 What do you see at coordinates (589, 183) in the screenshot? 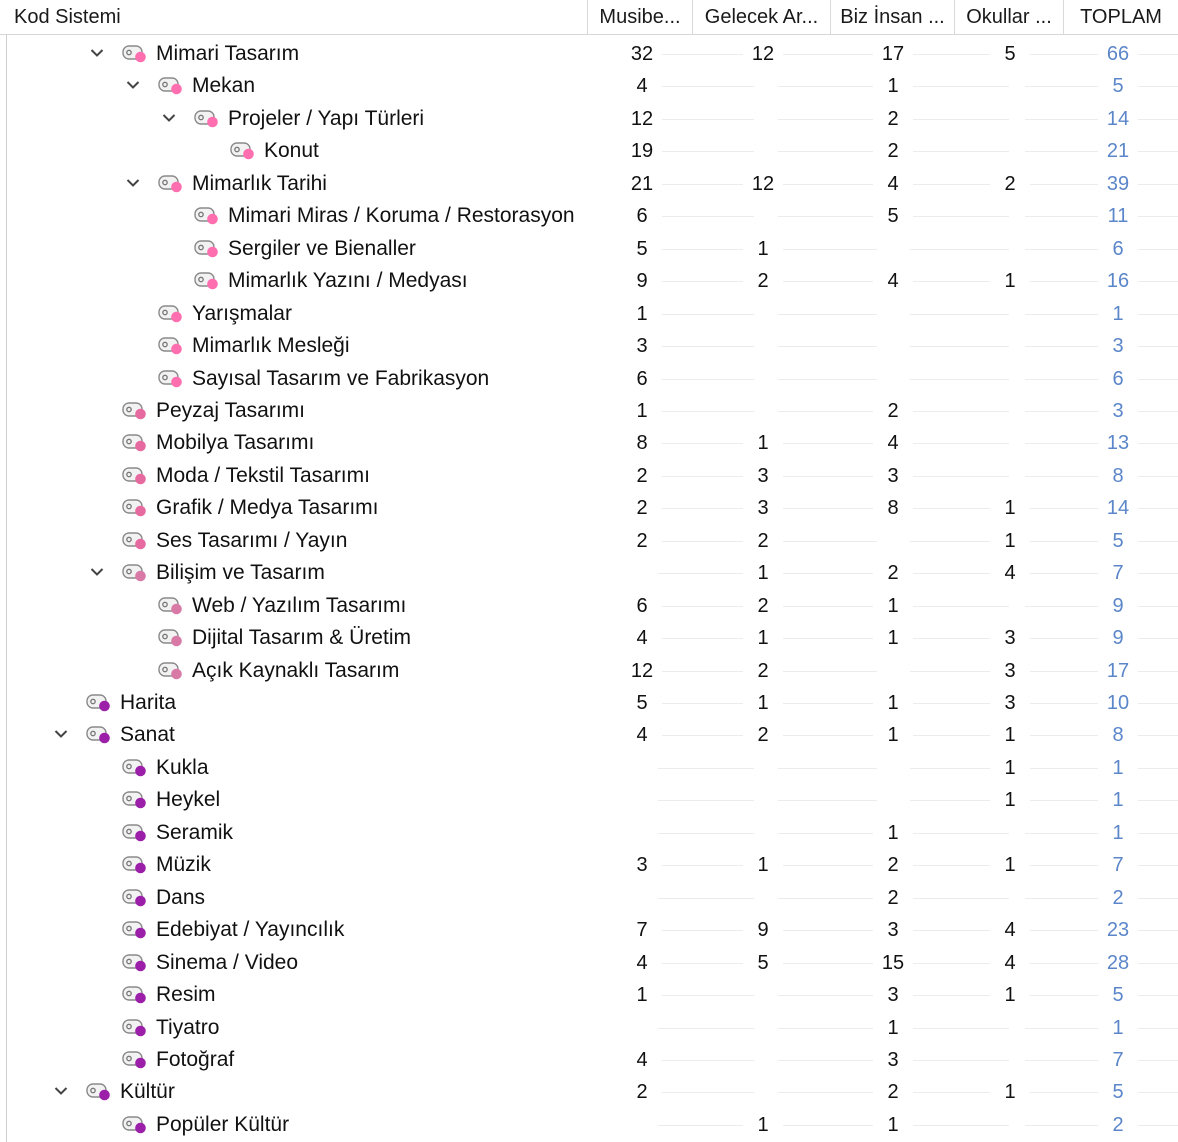
I see `tree-row: Mimarlık Tarihi 21 12 4 2 39` at bounding box center [589, 183].